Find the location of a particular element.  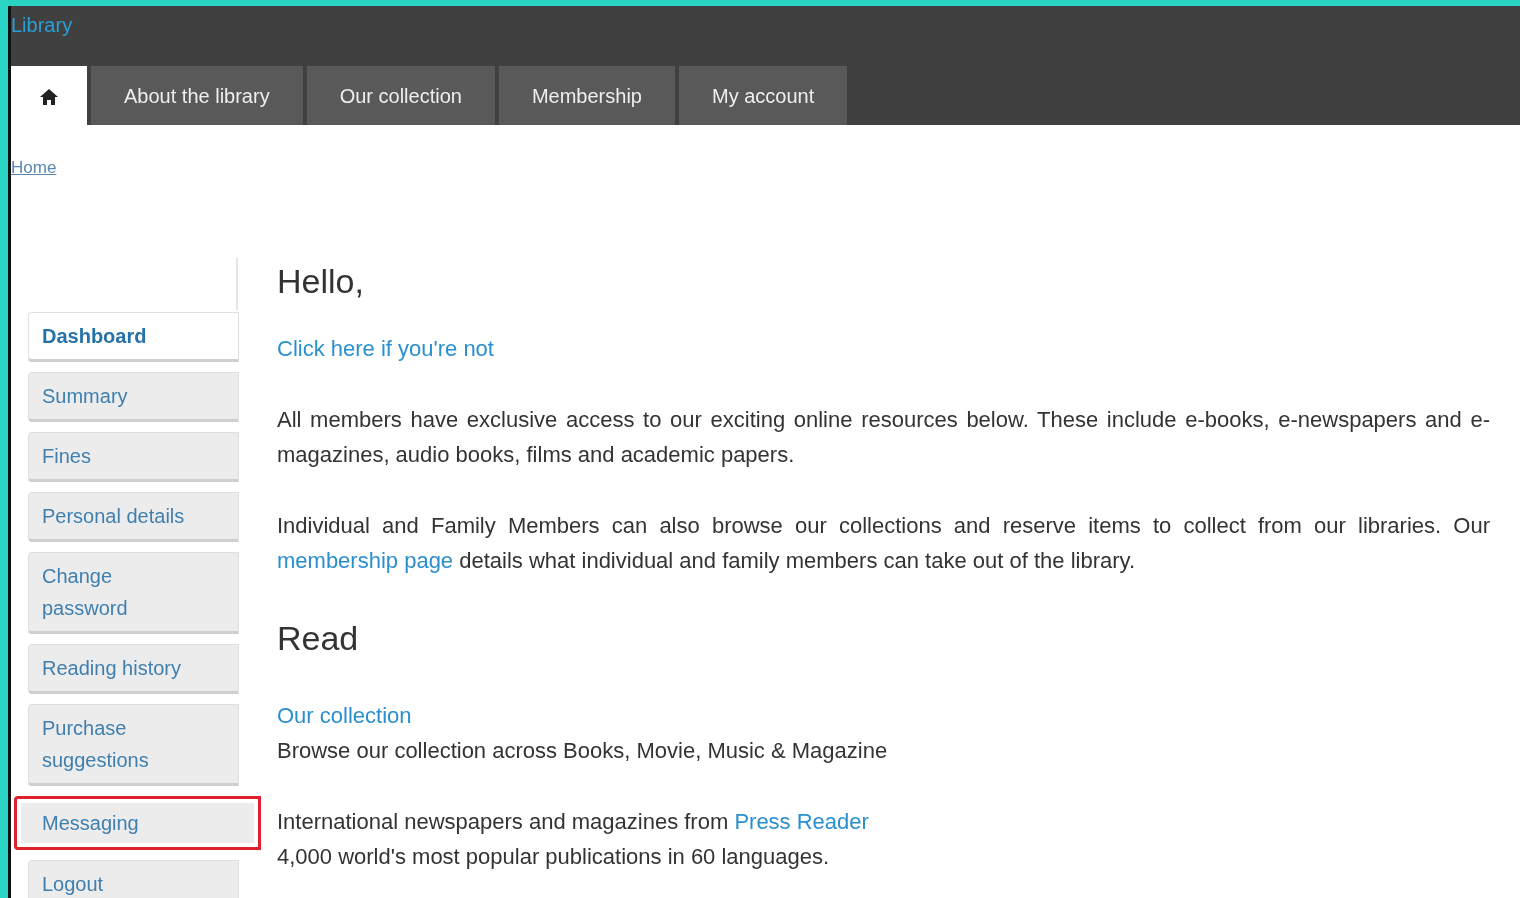

home-tab is located at coordinates (49, 95).